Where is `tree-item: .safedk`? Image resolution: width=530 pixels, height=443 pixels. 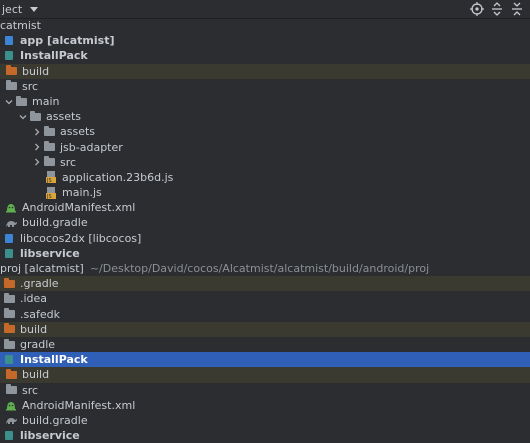
tree-item: .safedk is located at coordinates (265, 314).